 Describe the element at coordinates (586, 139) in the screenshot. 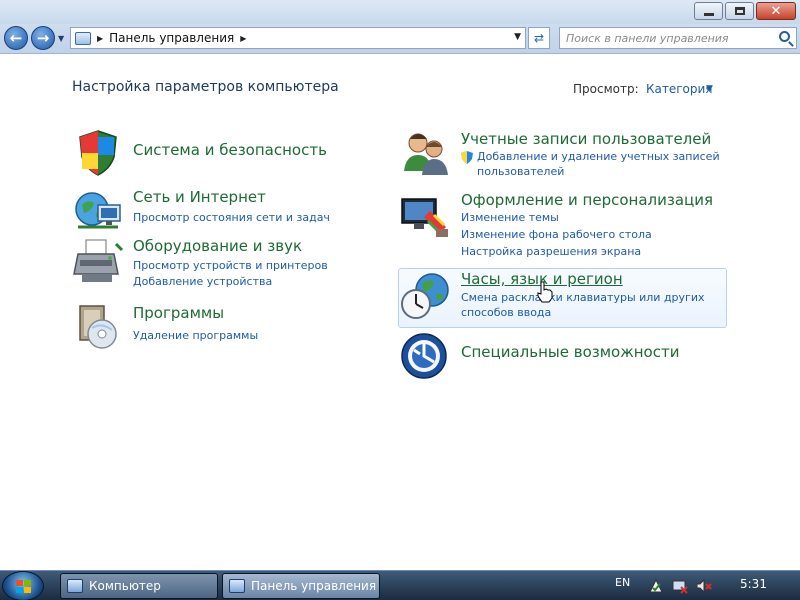

I see `category-title-accounts: Учетные записи пользователей` at that location.